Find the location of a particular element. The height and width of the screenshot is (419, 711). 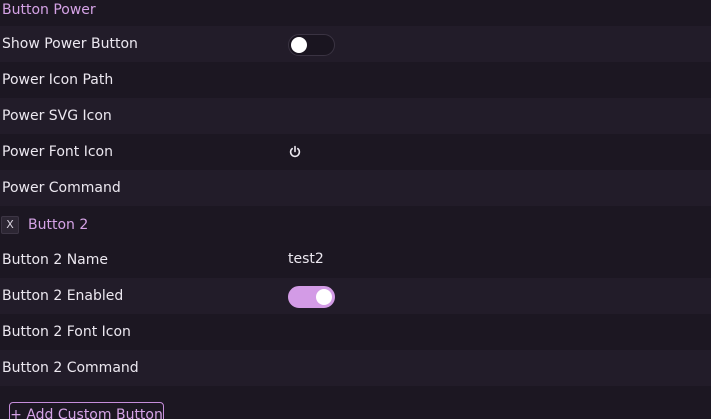

setting-row-power-icon-path: Power Icon Path is located at coordinates (355, 80).